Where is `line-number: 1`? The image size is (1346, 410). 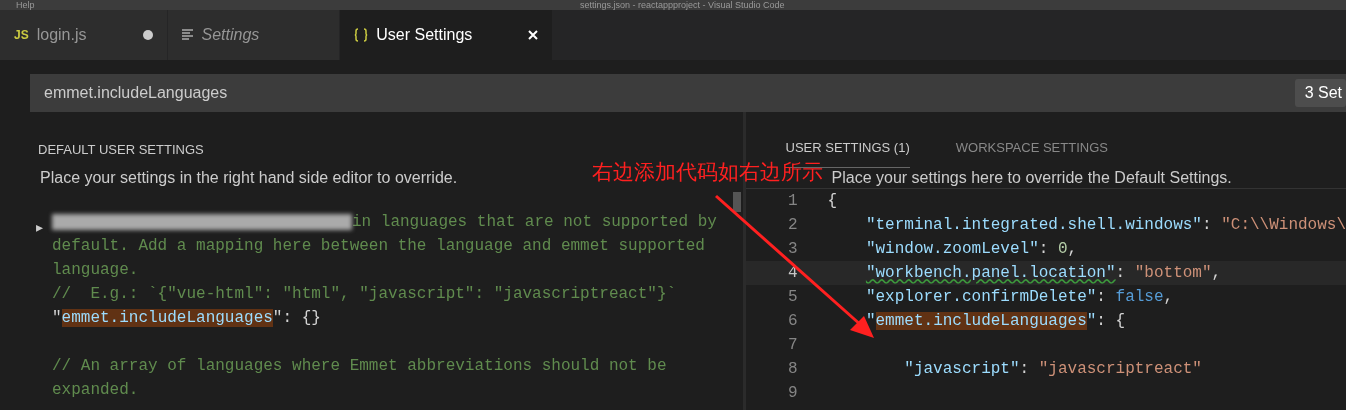 line-number: 1 is located at coordinates (792, 201).